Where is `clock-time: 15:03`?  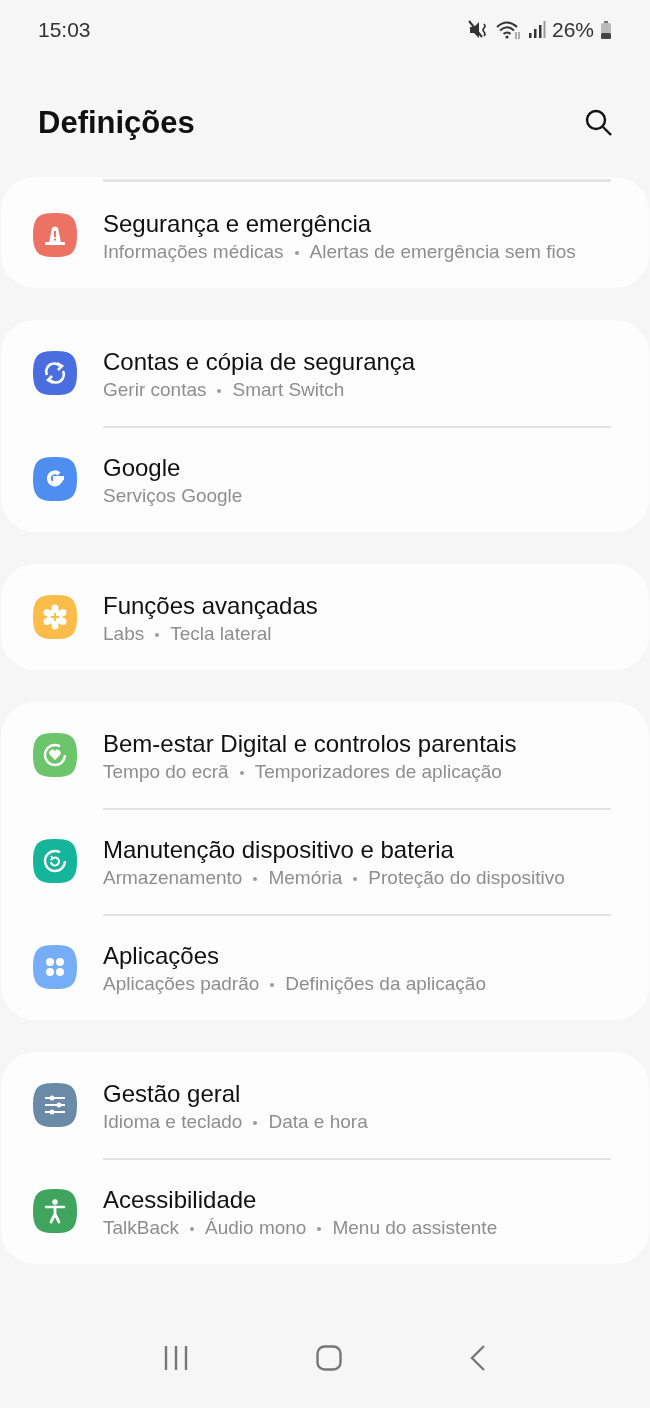 clock-time: 15:03 is located at coordinates (64, 30).